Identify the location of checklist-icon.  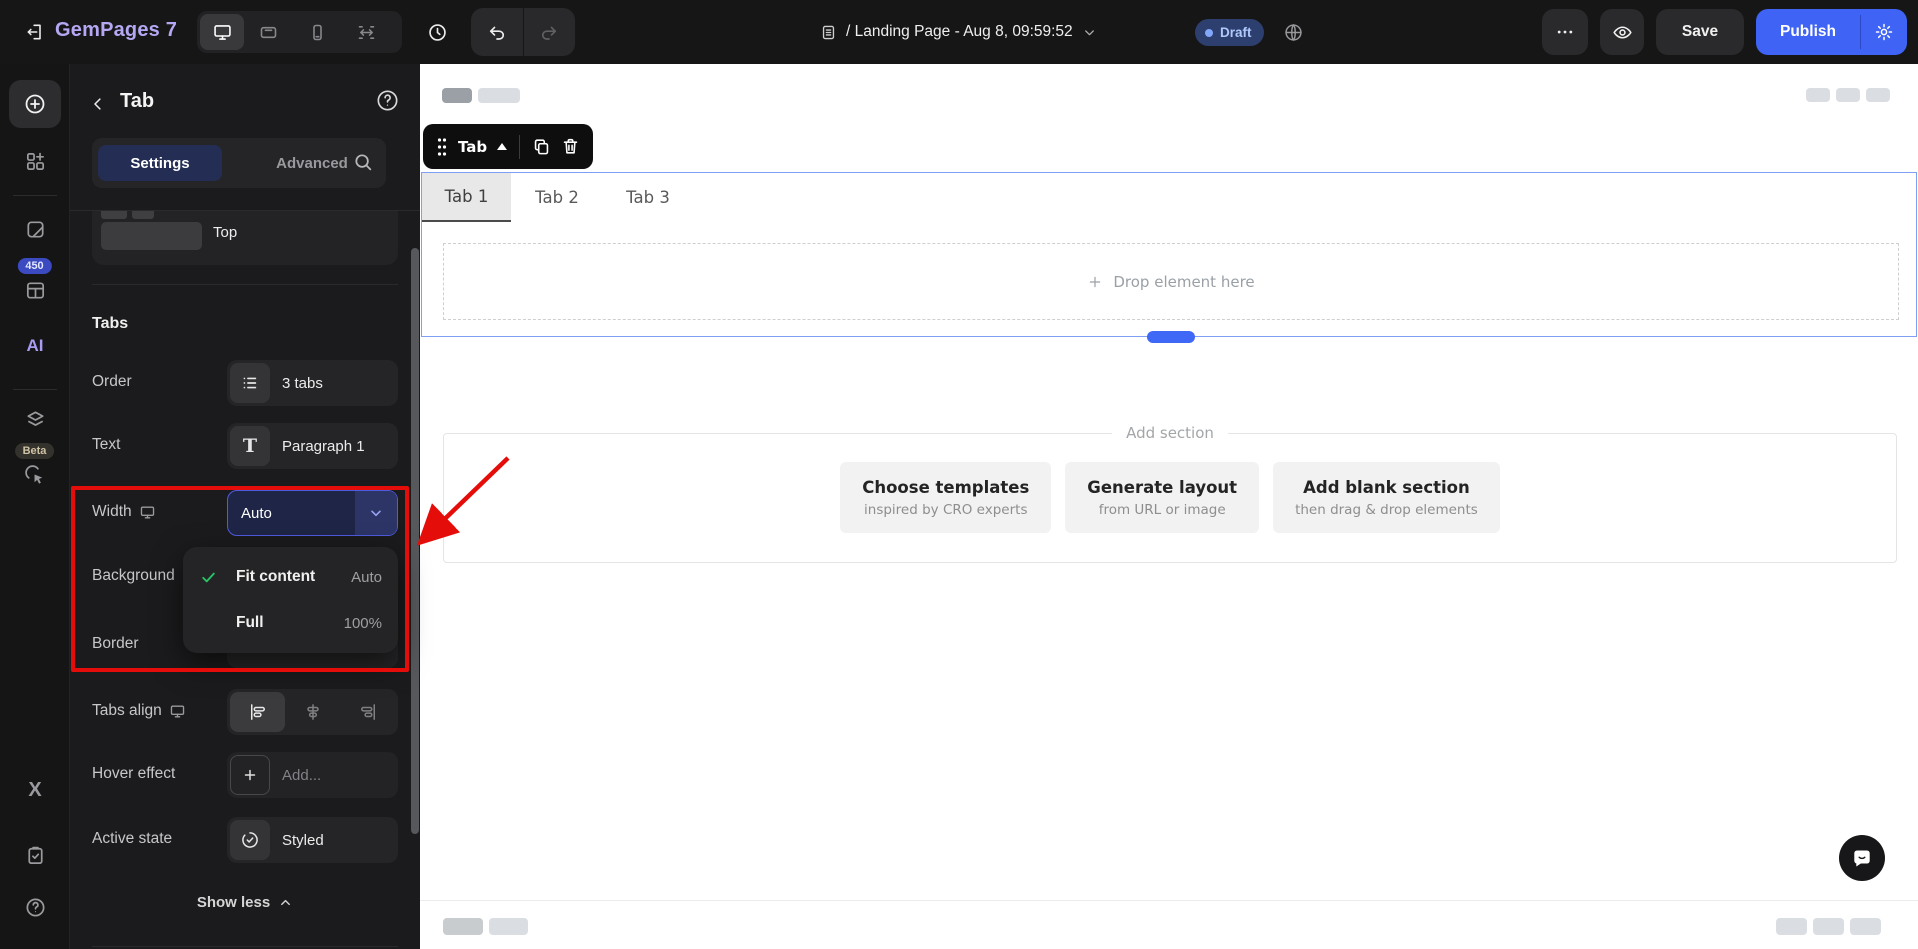
(35, 855).